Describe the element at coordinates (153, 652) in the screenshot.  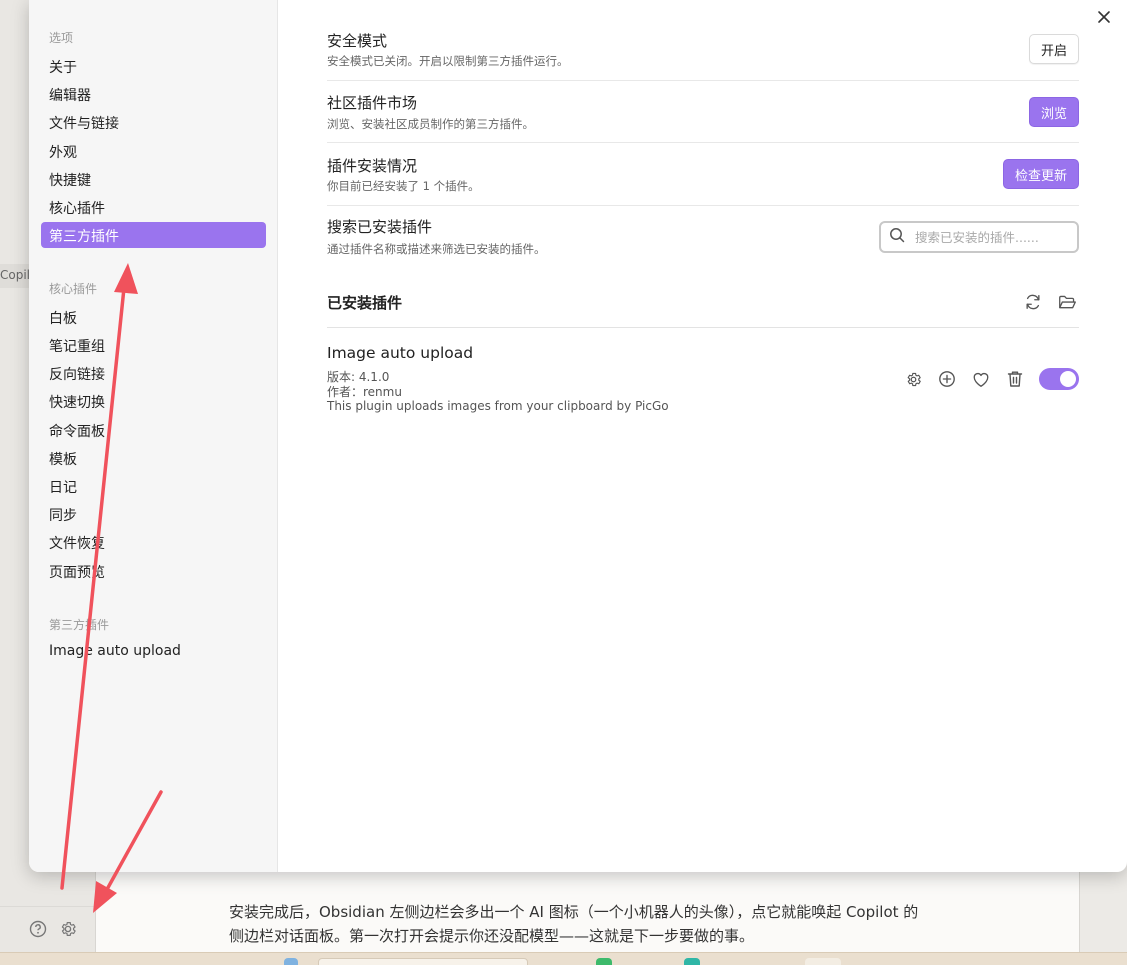
I see `nav-image-auto-upload: Image auto upload` at that location.